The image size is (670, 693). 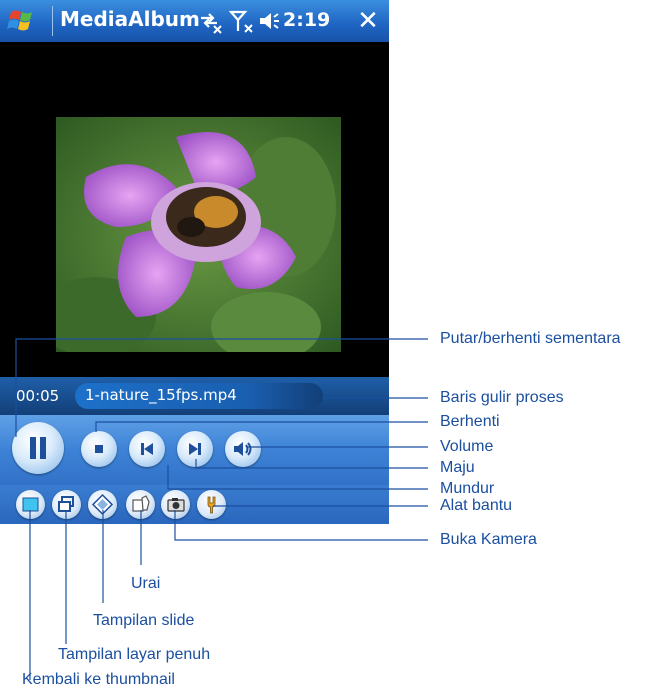 What do you see at coordinates (502, 397) in the screenshot?
I see `callout-progress-bar: Baris gulir proses` at bounding box center [502, 397].